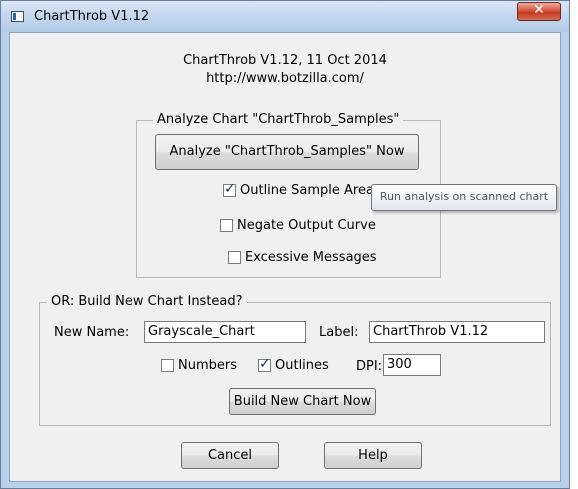 The image size is (578, 489). I want to click on negate-output-curve-checkbox: Negate Output Curve, so click(298, 225).